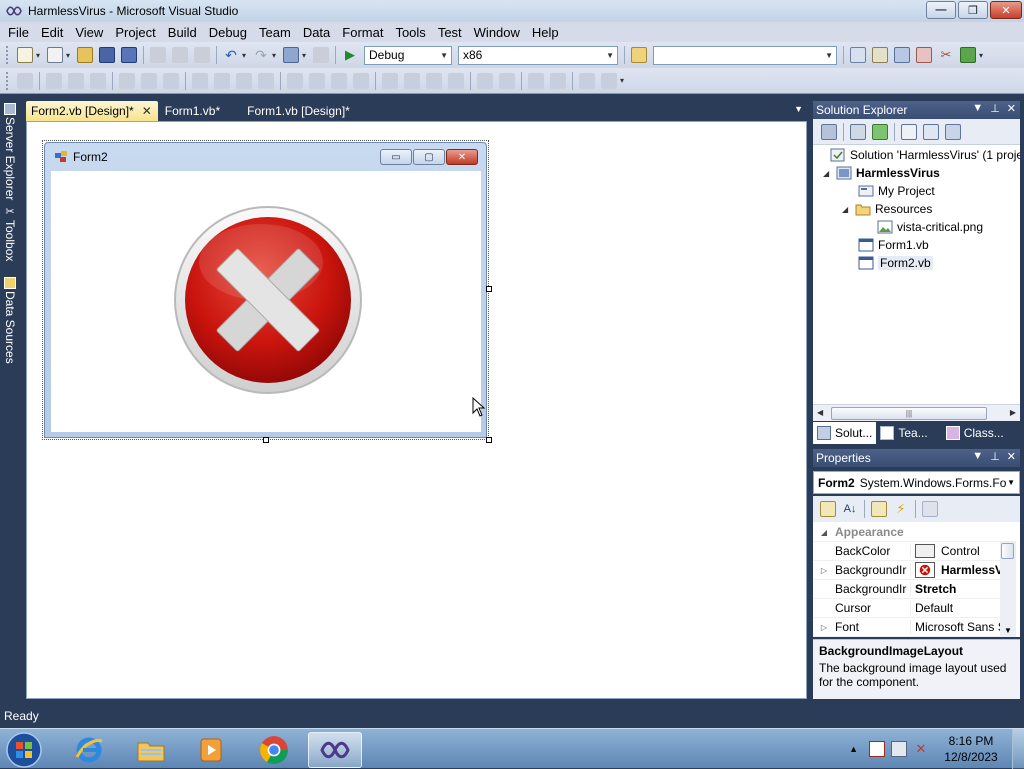 The image size is (1024, 769). What do you see at coordinates (434, 80) in the screenshot?
I see `decrease-vertical-spacing-icon` at bounding box center [434, 80].